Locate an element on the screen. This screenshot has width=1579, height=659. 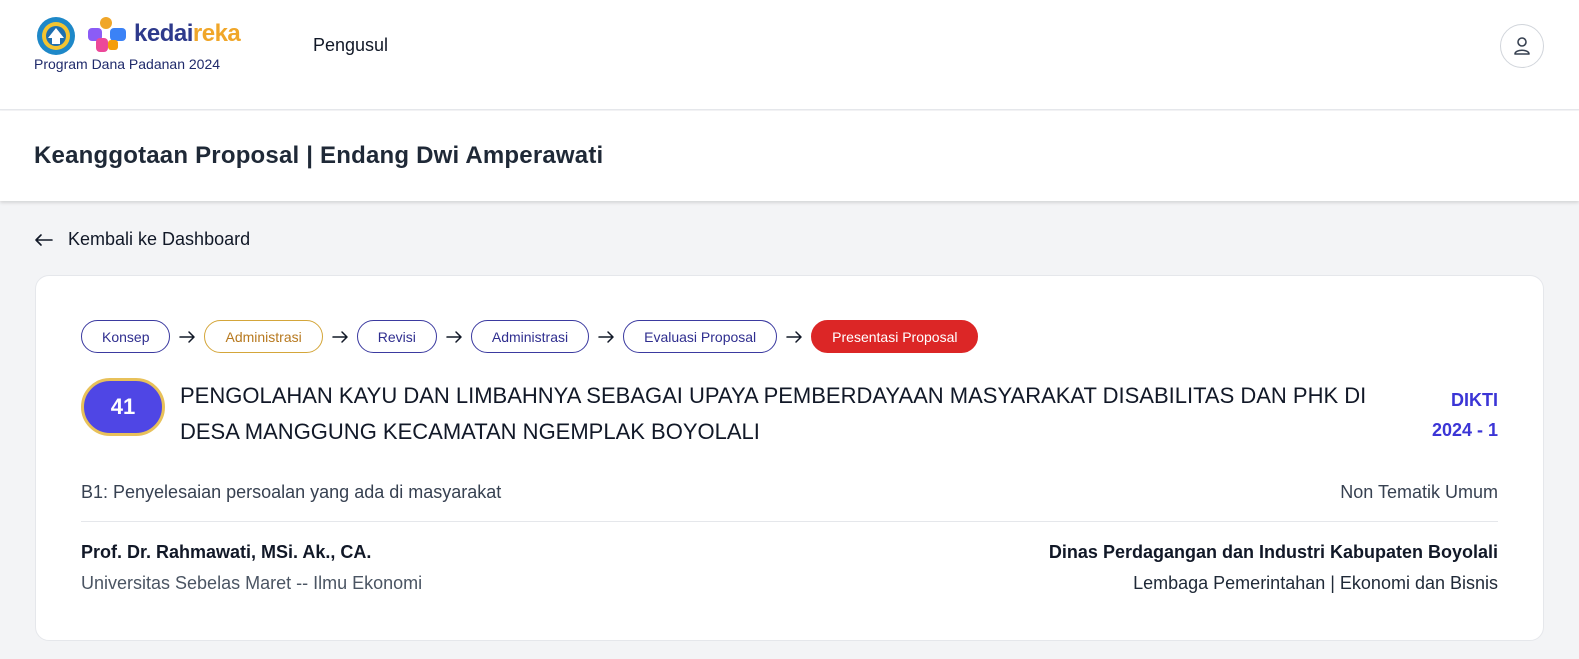
nav-item-pengusul: Pengusul is located at coordinates (350, 45).